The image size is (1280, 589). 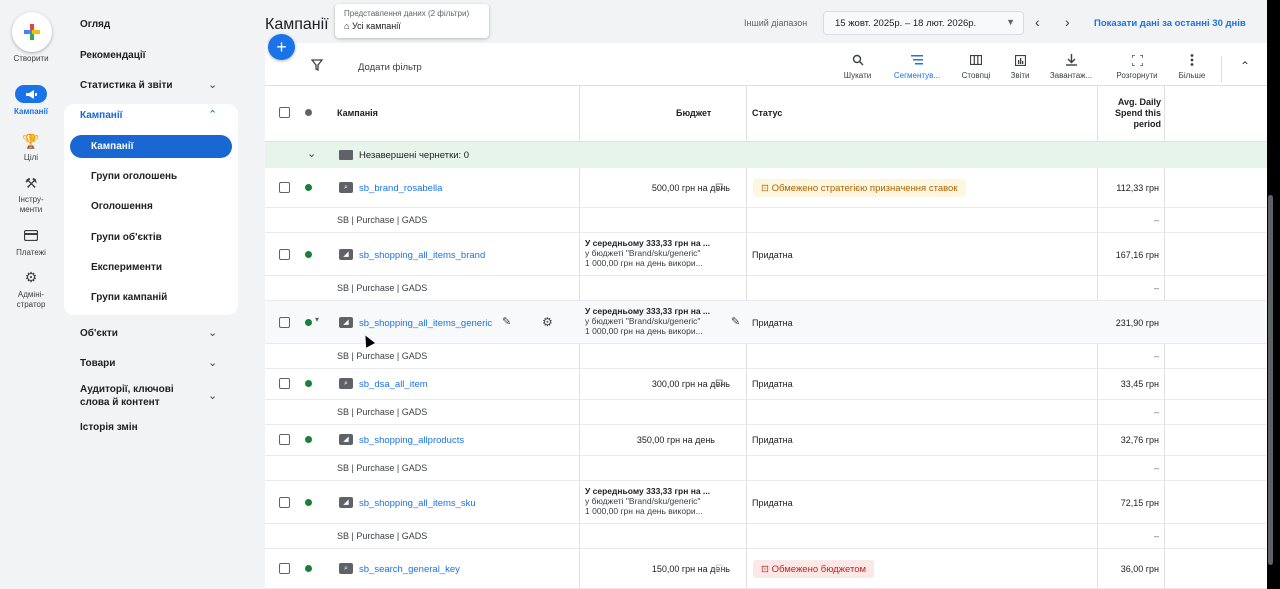 What do you see at coordinates (1170, 23) in the screenshot?
I see `last-30-days-link: Показати дані за останні 30 днів` at bounding box center [1170, 23].